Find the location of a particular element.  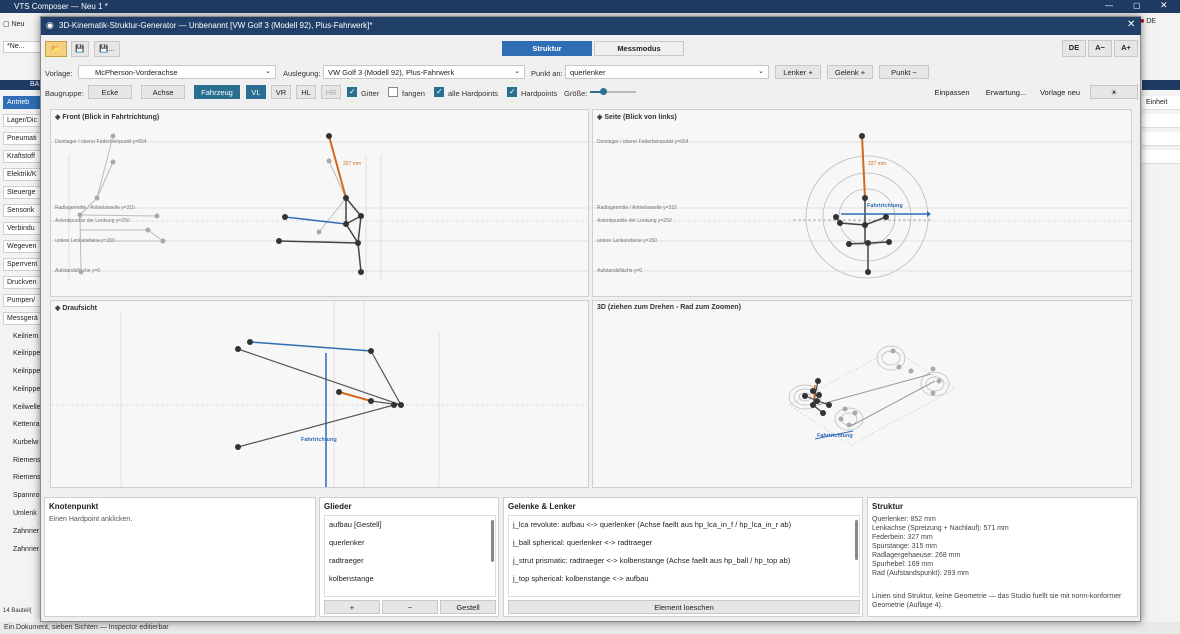

corner-vr-button: VR is located at coordinates (281, 92).